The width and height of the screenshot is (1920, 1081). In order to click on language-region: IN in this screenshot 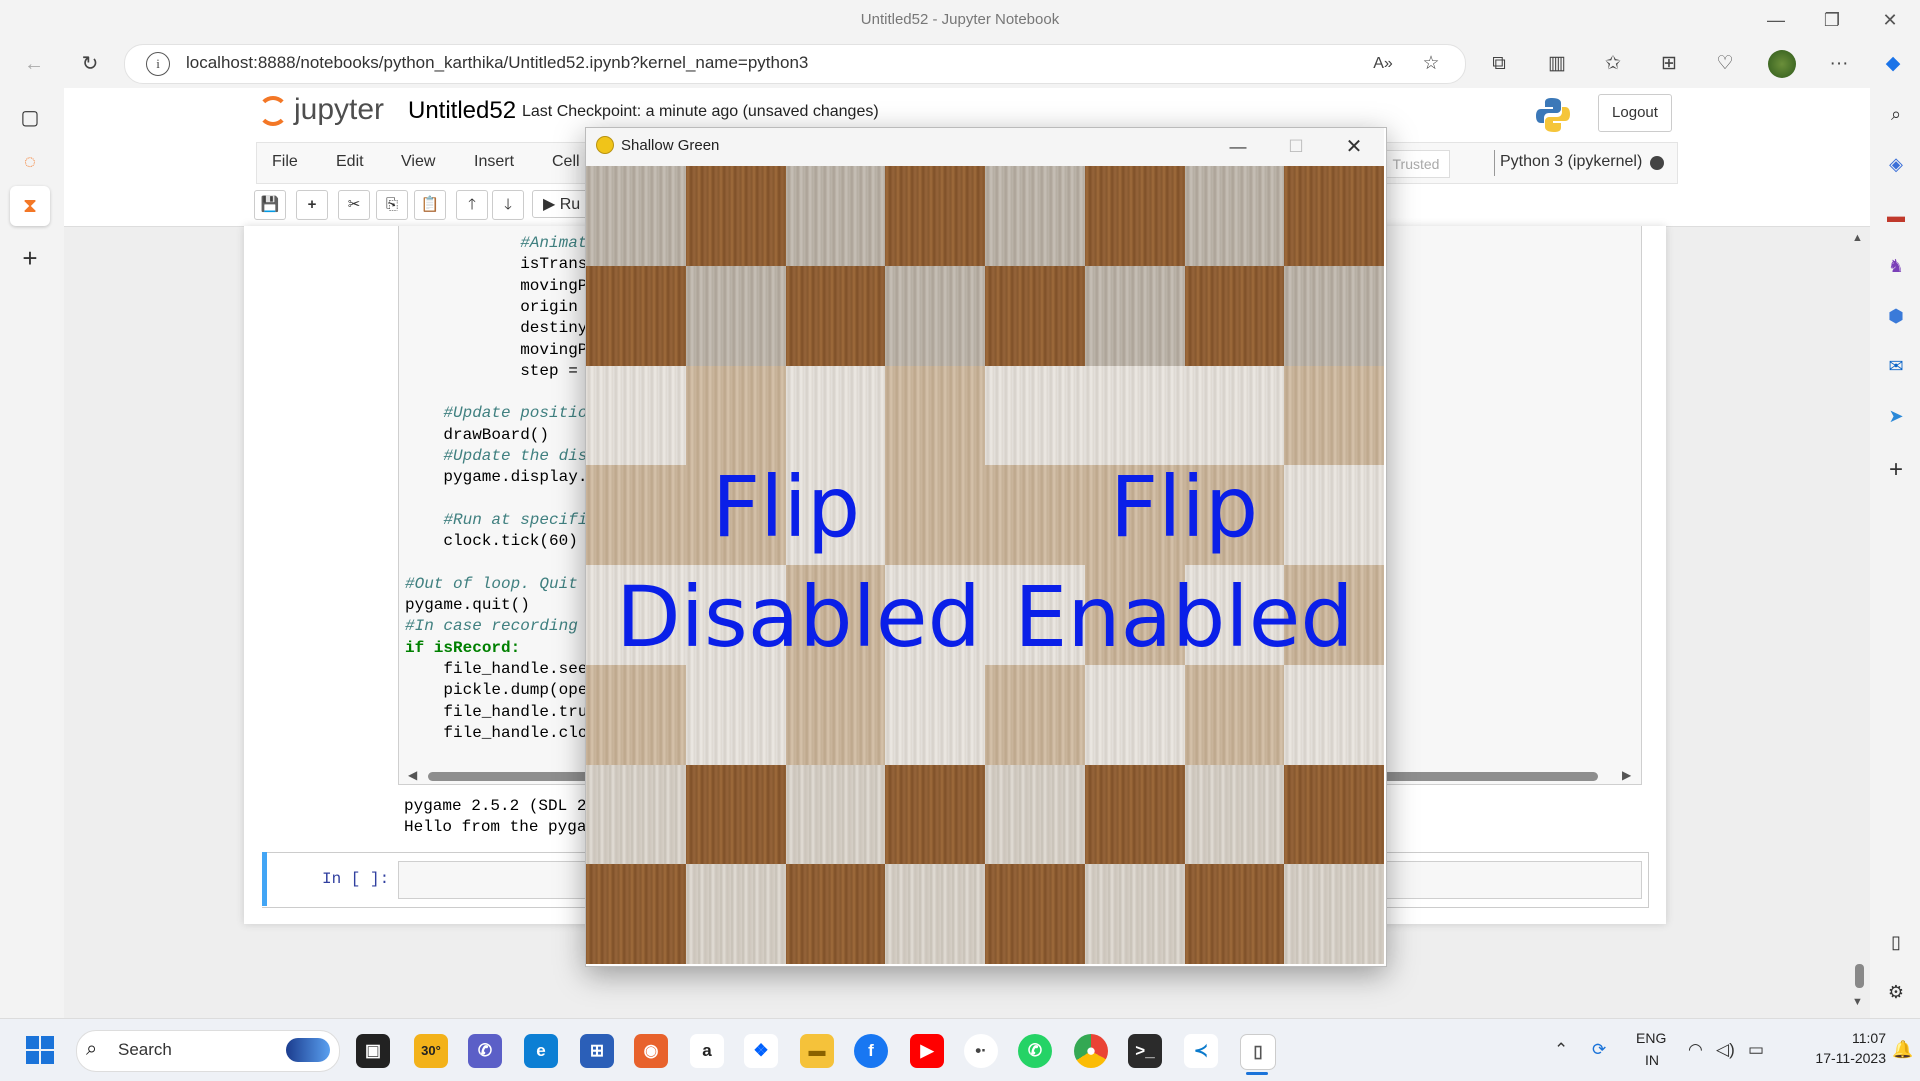, I will do `click(1652, 1060)`.